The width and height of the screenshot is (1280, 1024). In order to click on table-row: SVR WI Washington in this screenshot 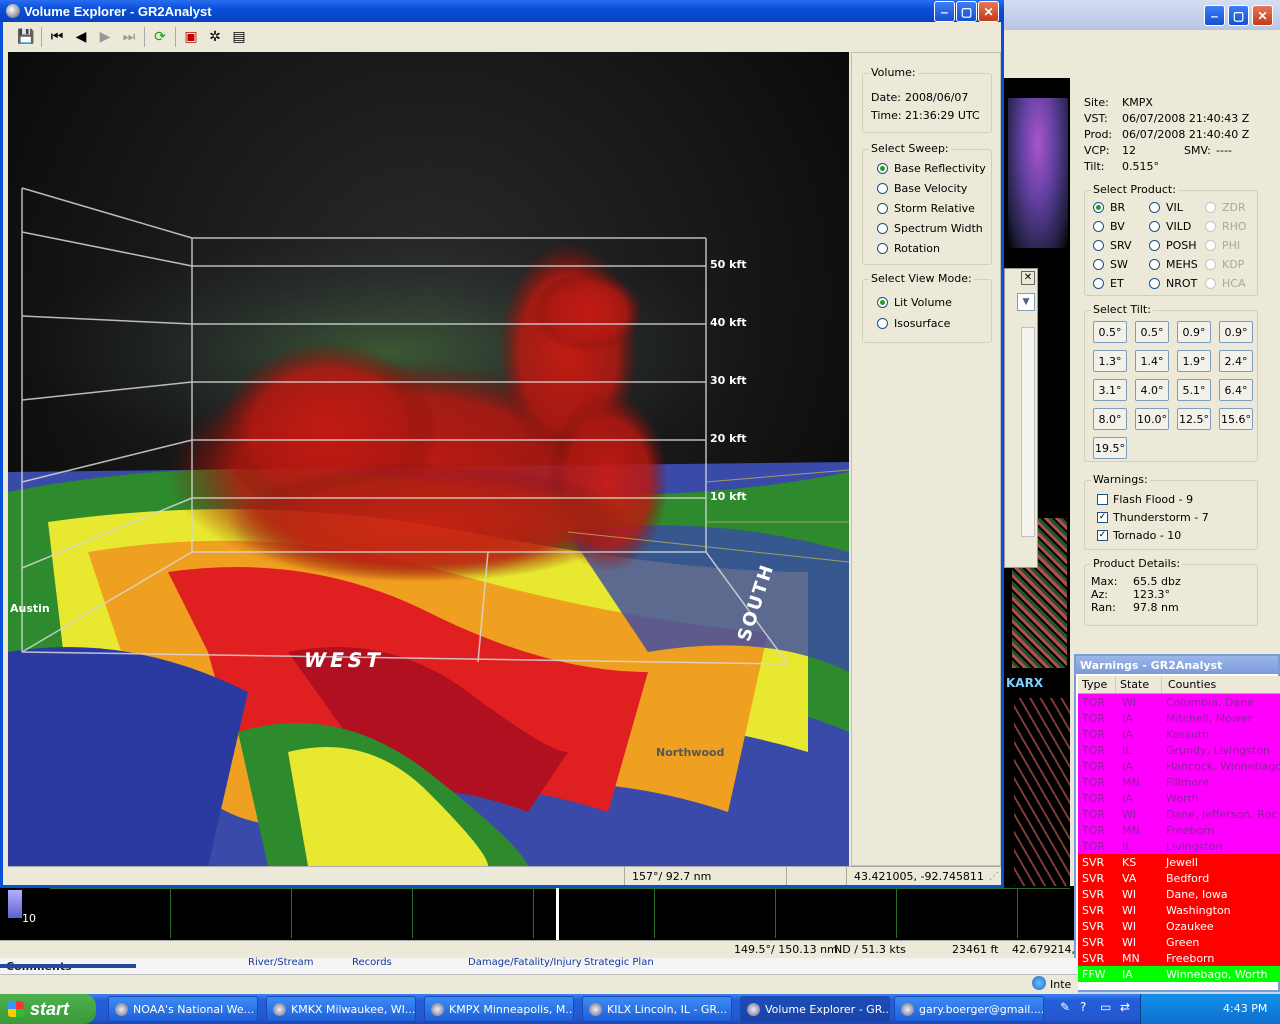, I will do `click(1179, 910)`.